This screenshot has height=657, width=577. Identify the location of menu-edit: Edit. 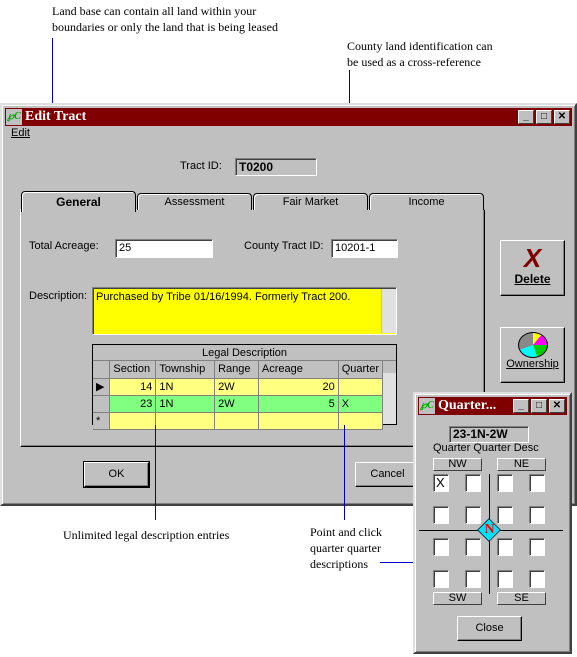
(20, 133).